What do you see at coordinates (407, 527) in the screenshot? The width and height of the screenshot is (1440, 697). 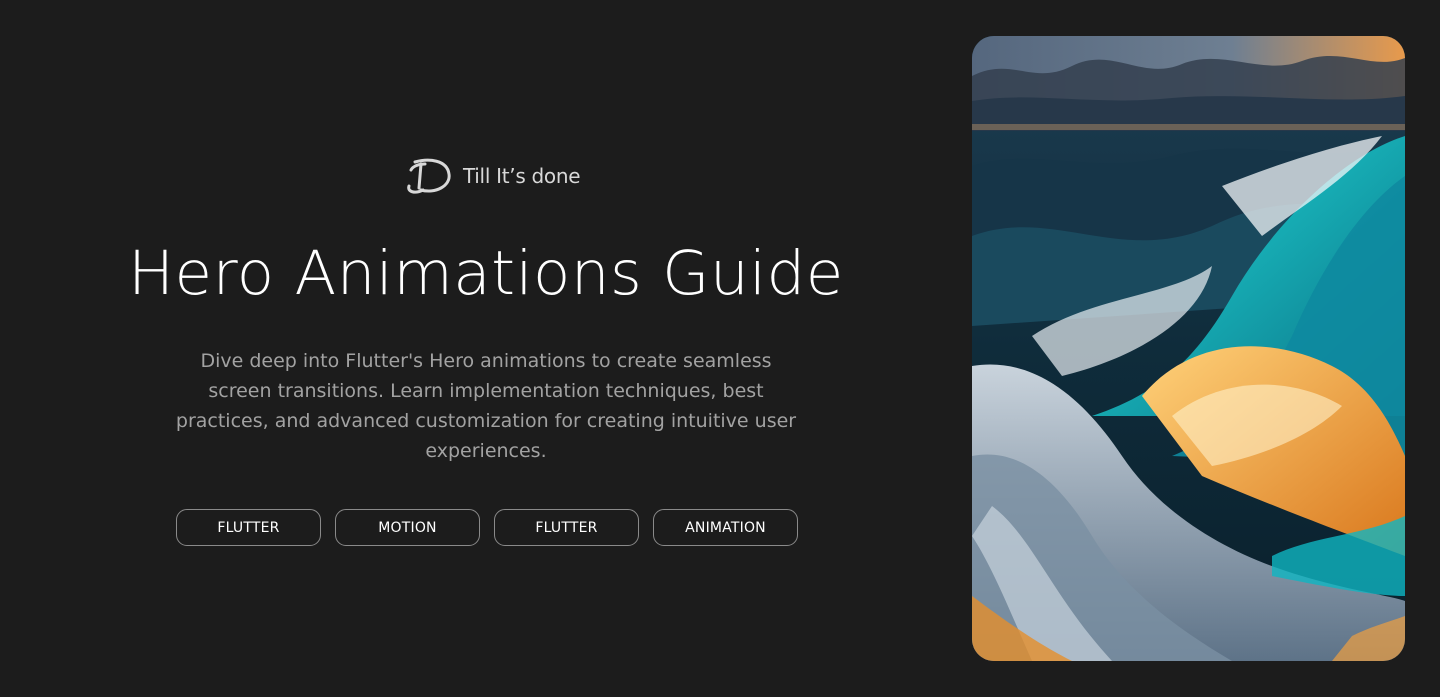 I see `tag-motion: MOTION` at bounding box center [407, 527].